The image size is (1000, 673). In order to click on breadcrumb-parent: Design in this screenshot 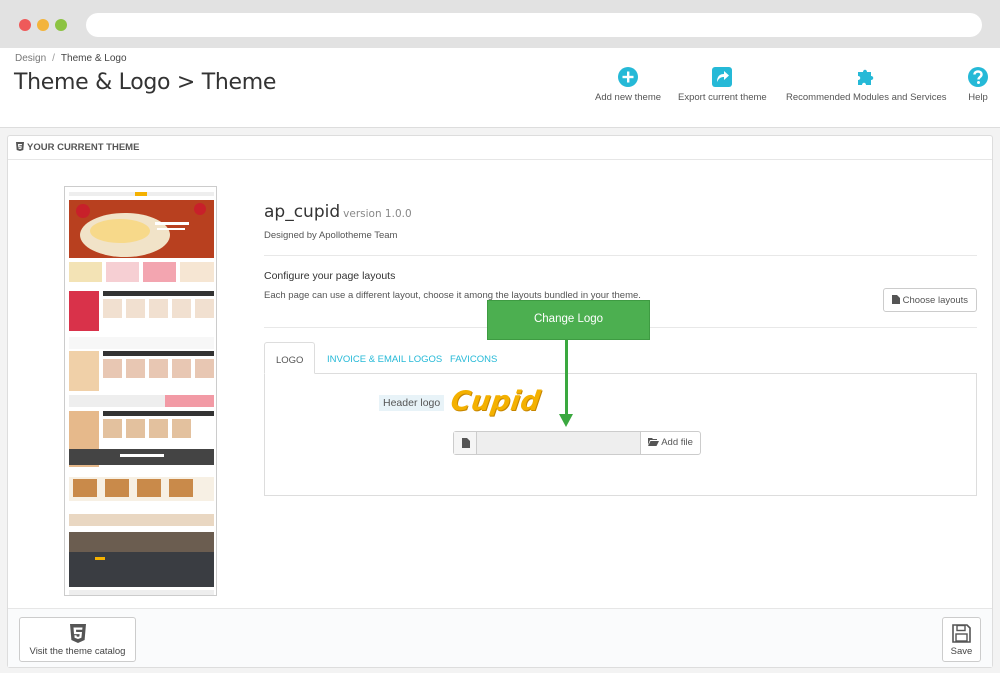, I will do `click(30, 58)`.